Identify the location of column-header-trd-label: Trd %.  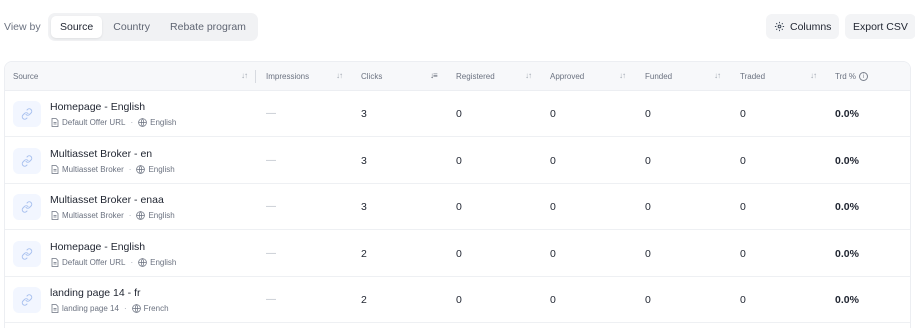
(846, 76).